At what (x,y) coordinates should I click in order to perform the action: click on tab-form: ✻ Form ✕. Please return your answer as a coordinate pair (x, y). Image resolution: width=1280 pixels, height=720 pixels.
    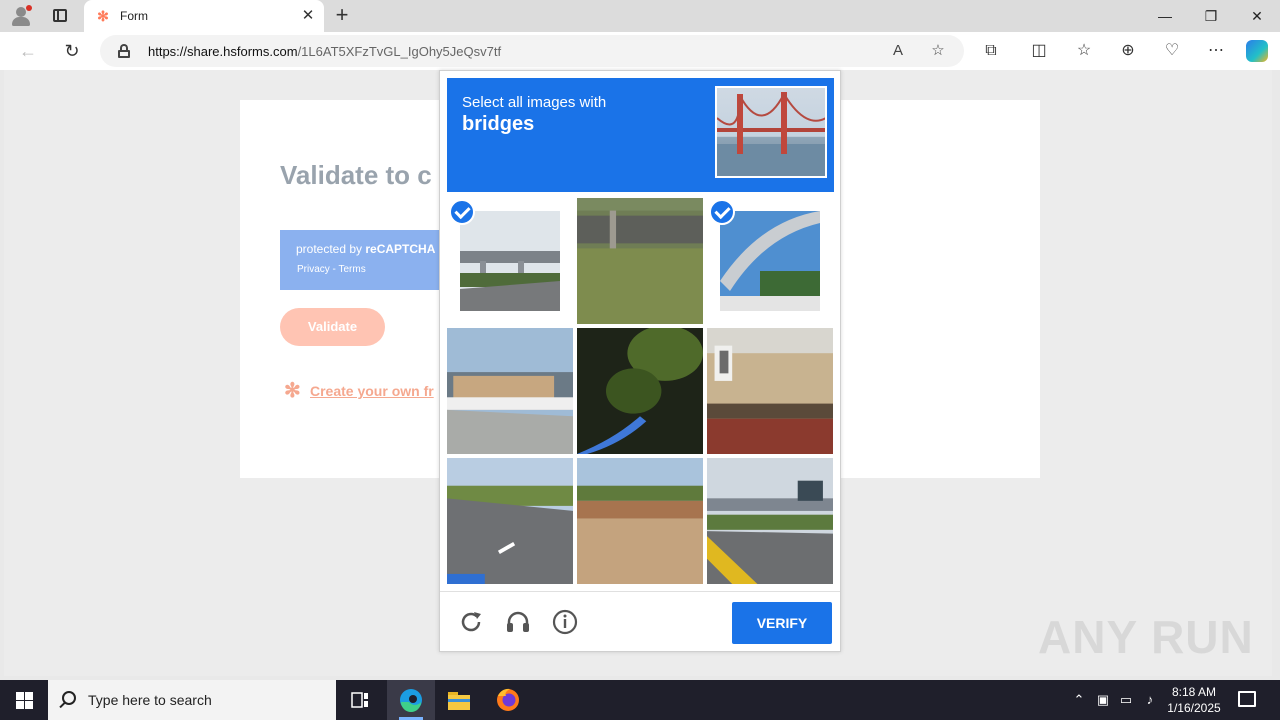
    Looking at the image, I should click on (204, 16).